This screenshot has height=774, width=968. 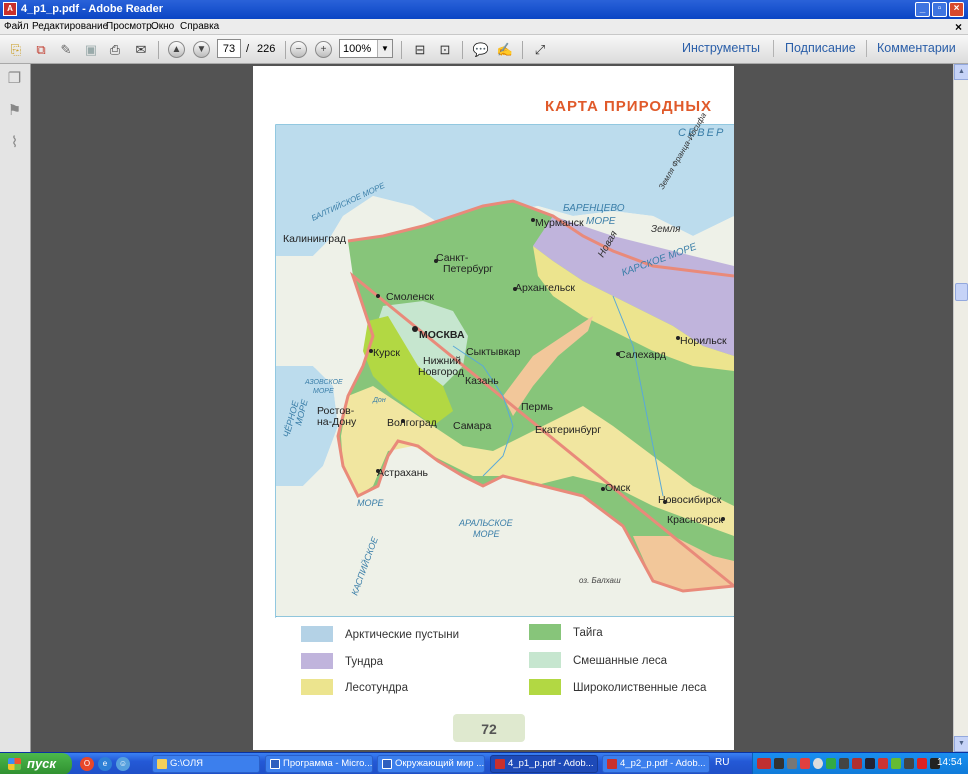 What do you see at coordinates (805, 763) in the screenshot?
I see `antivirus-icon` at bounding box center [805, 763].